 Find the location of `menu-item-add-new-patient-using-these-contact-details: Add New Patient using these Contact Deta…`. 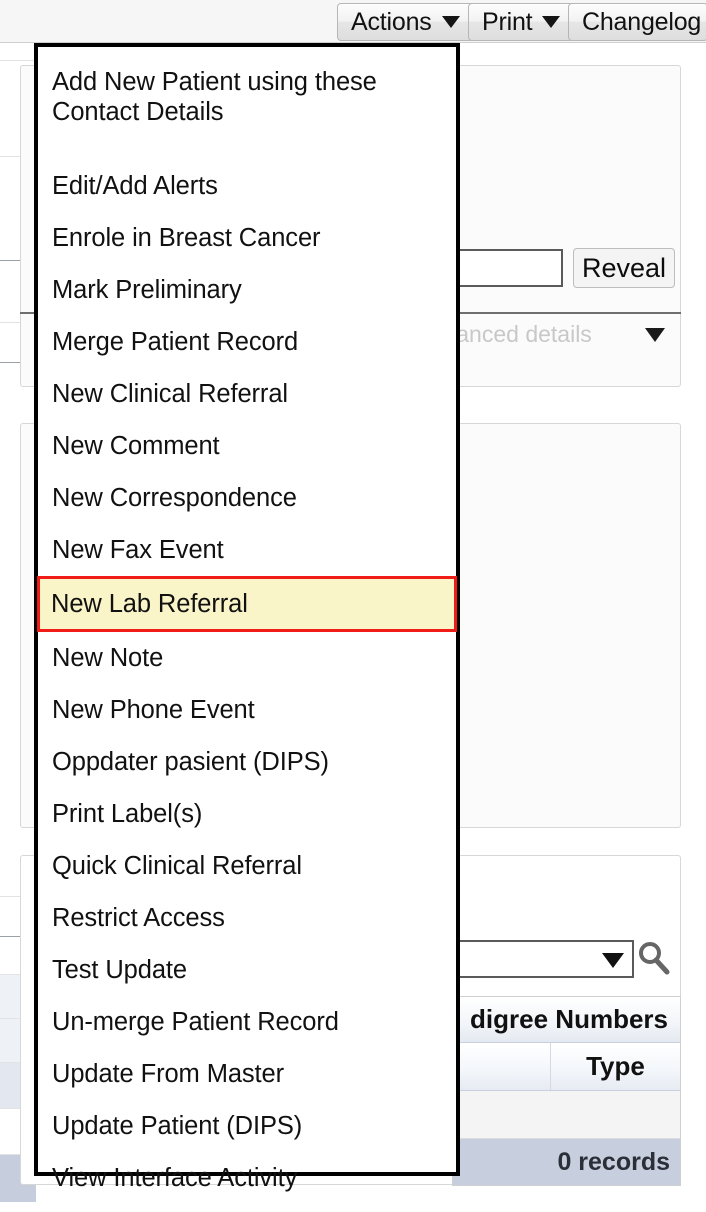

menu-item-add-new-patient-using-these-contact-details: Add New Patient using these Contact Deta… is located at coordinates (247, 108).